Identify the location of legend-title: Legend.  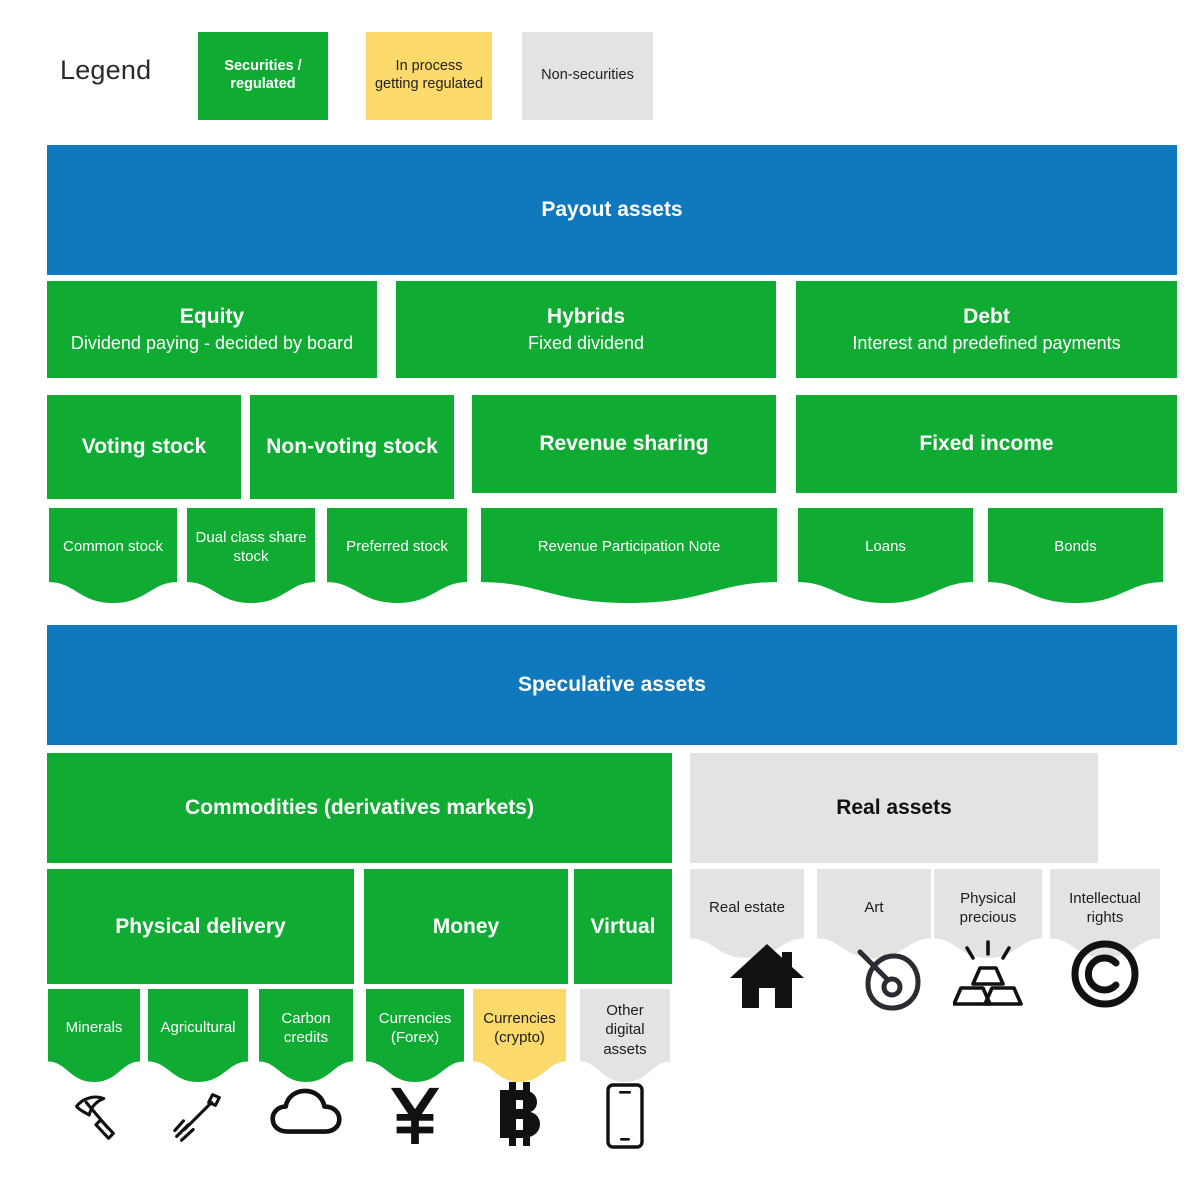
(106, 70).